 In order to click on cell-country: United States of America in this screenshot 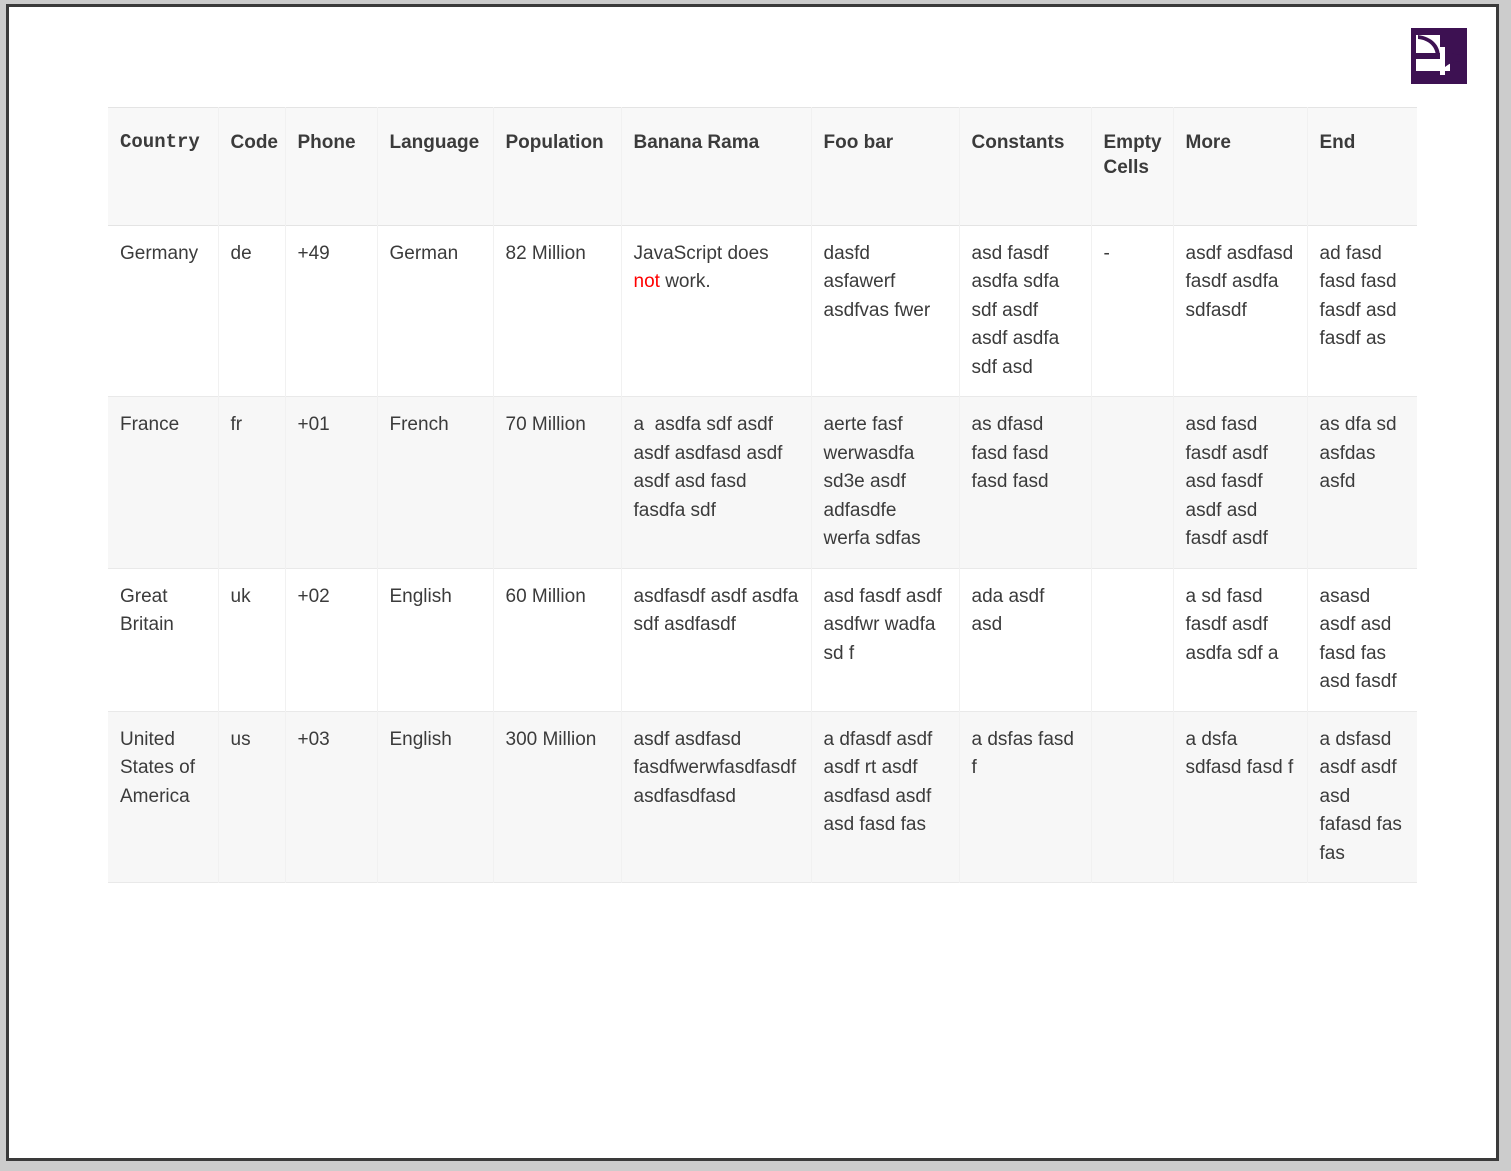, I will do `click(163, 797)`.